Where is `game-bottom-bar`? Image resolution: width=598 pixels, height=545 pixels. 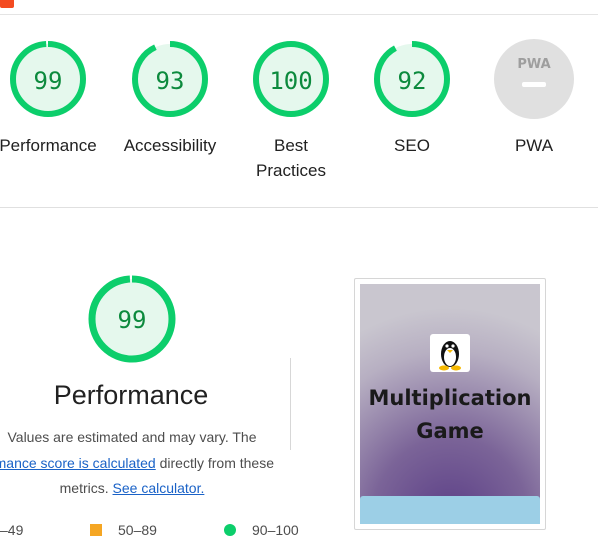
game-bottom-bar is located at coordinates (450, 510).